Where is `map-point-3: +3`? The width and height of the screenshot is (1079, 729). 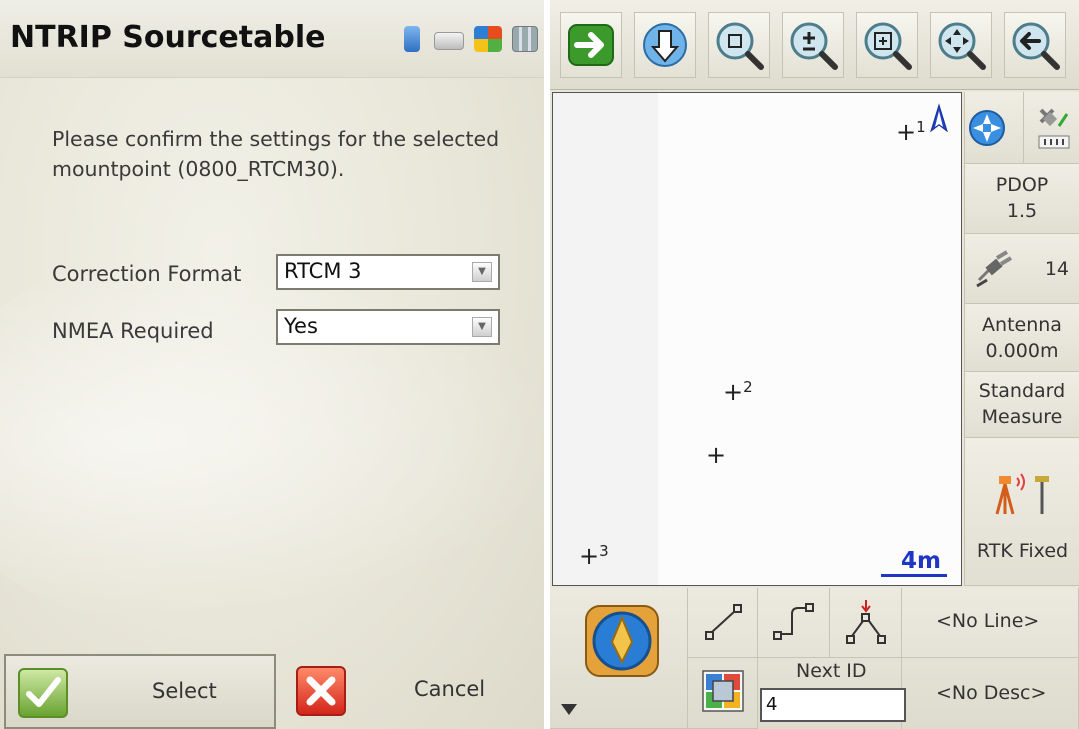 map-point-3: +3 is located at coordinates (594, 553).